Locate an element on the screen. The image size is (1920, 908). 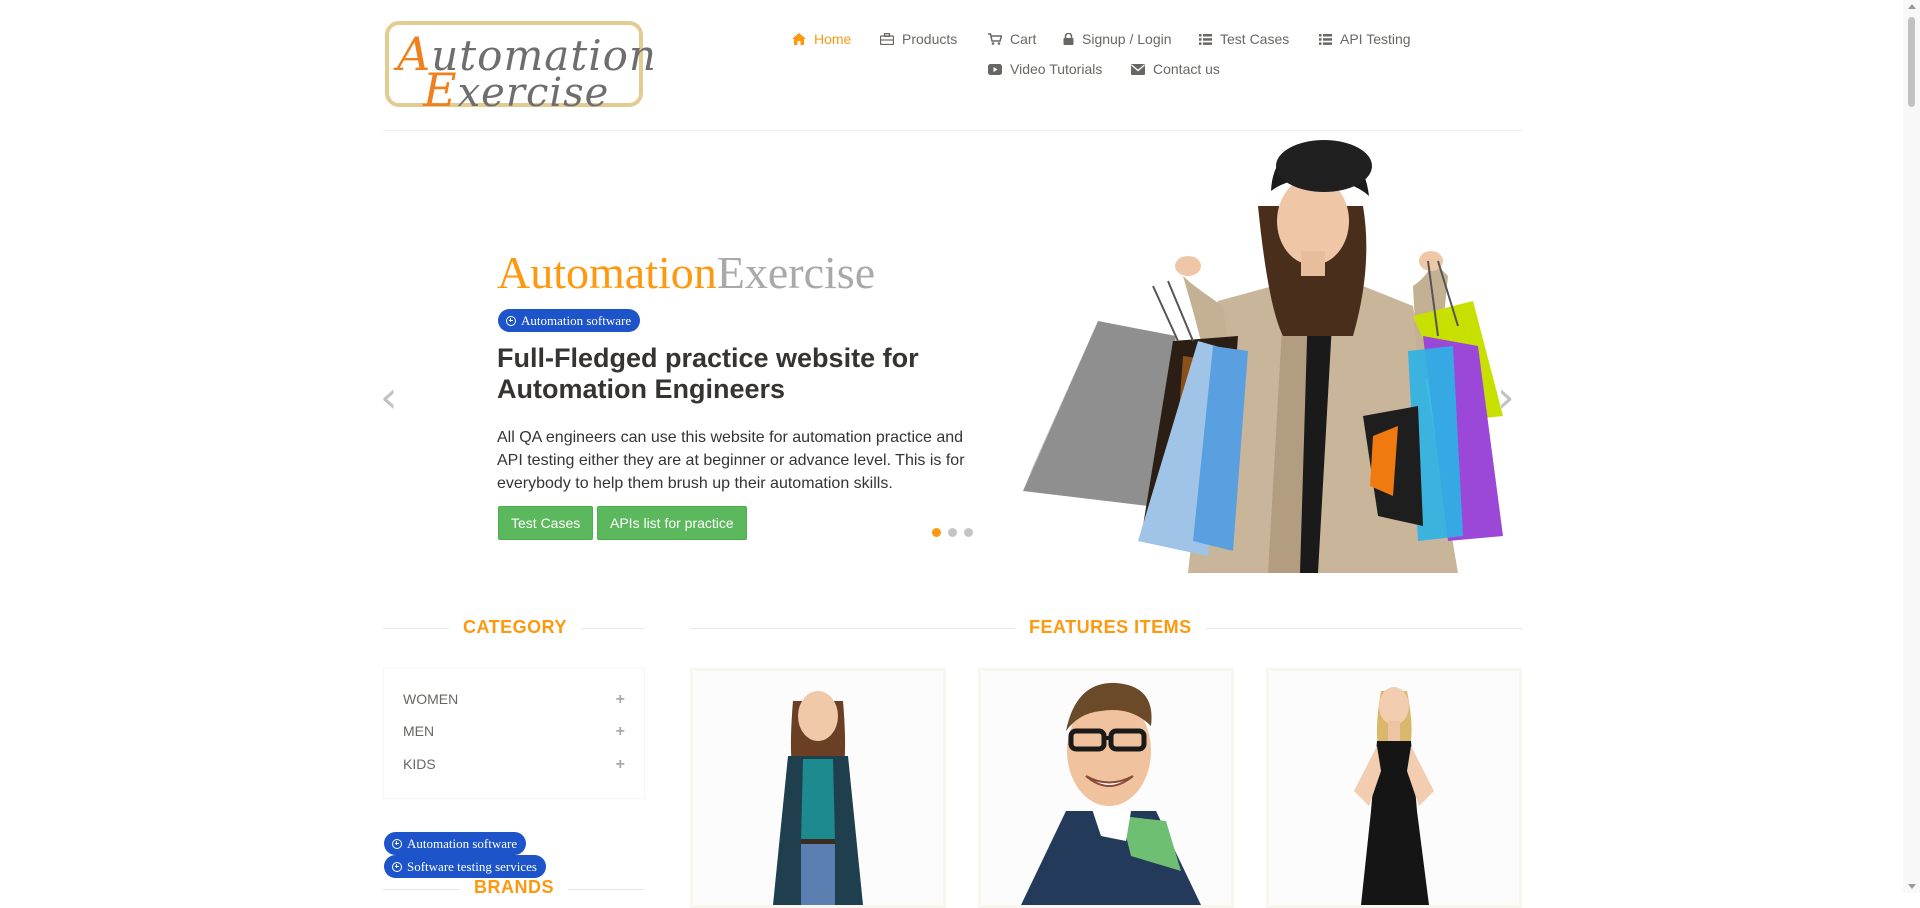
nav-cart-label: Cart is located at coordinates (1023, 39).